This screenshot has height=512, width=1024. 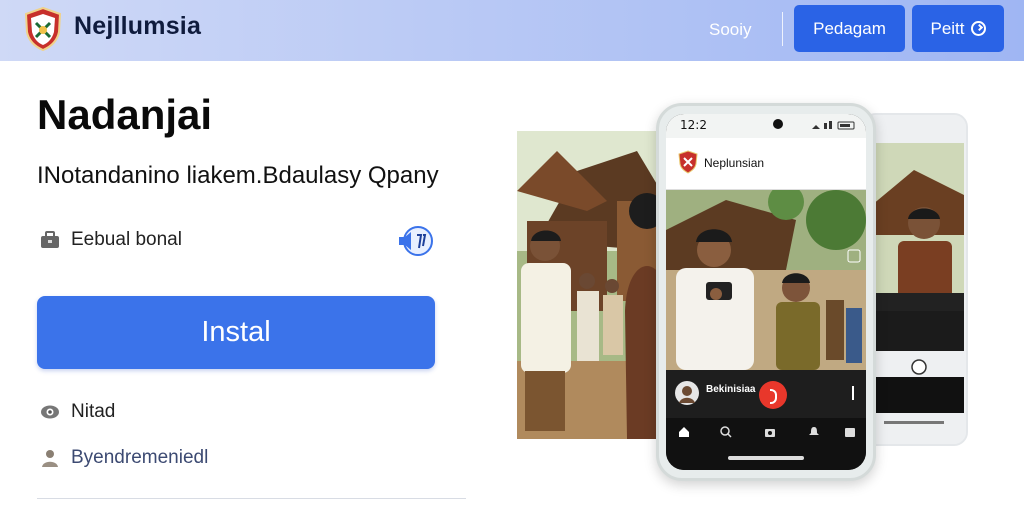 What do you see at coordinates (770, 432) in the screenshot?
I see `camera-icon` at bounding box center [770, 432].